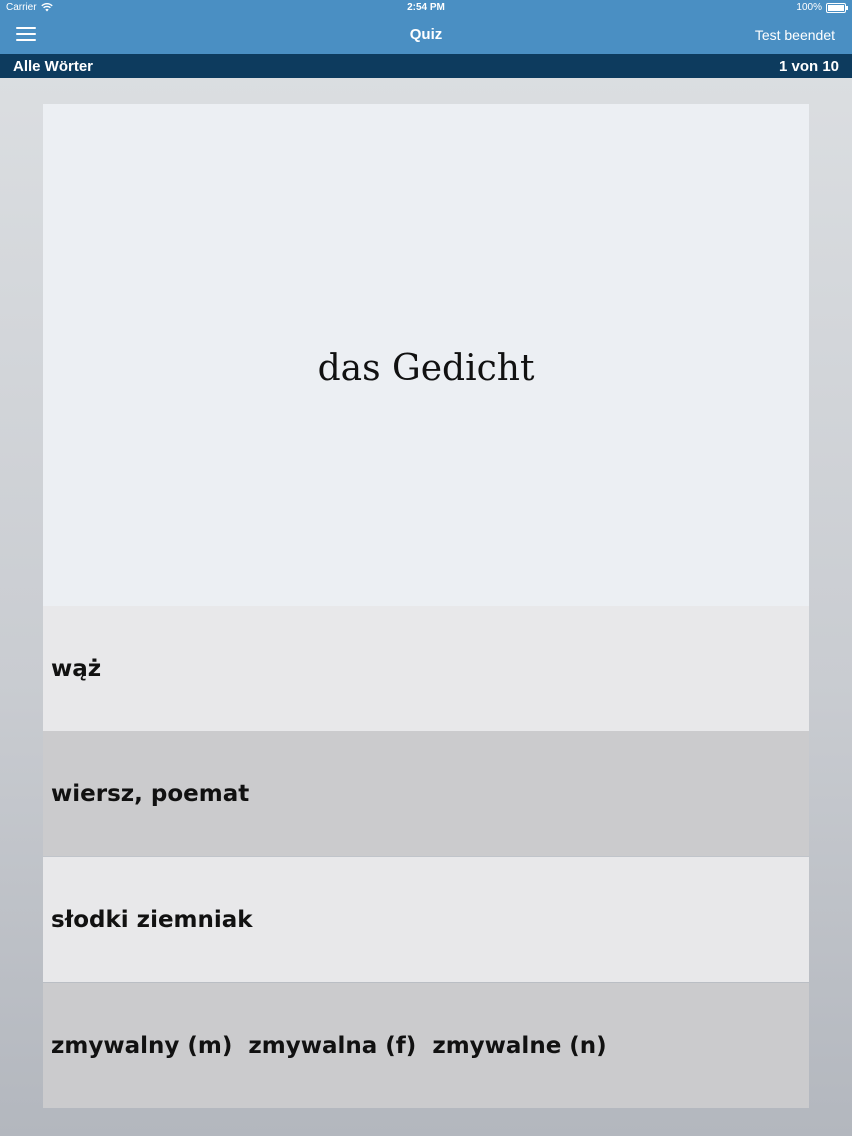  I want to click on status-bar: Carrier 2:54 PM 100%, so click(426, 8).